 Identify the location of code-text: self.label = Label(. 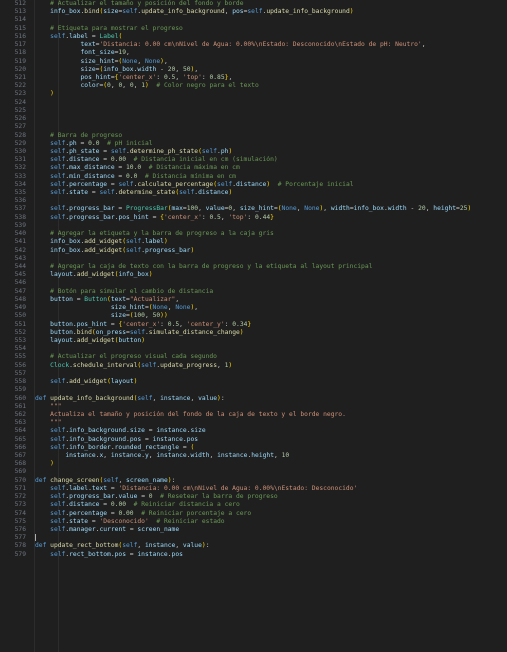
(78, 37).